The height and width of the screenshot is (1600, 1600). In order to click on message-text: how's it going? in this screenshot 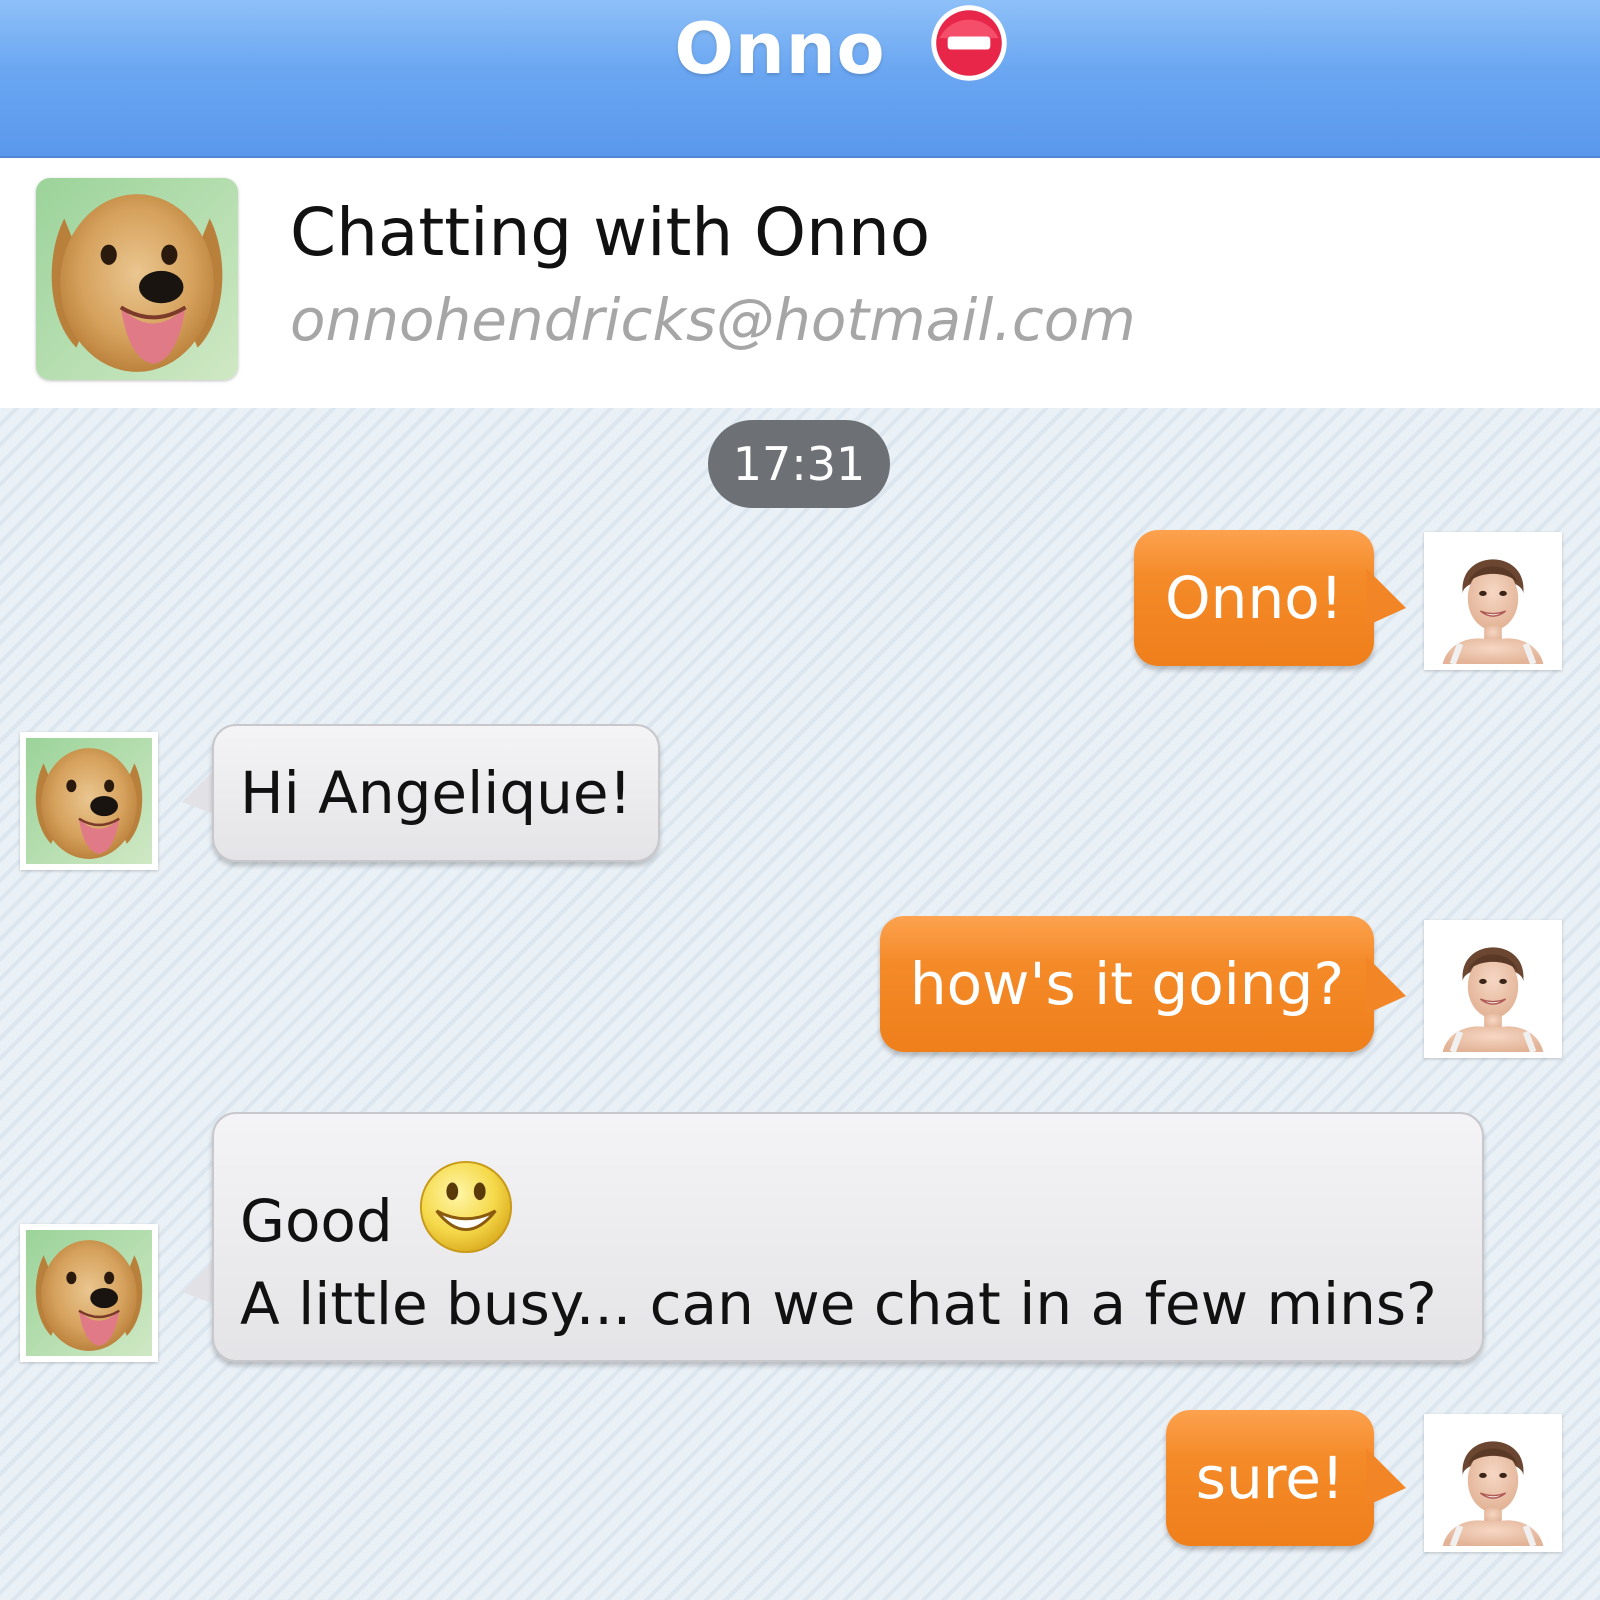, I will do `click(1127, 984)`.